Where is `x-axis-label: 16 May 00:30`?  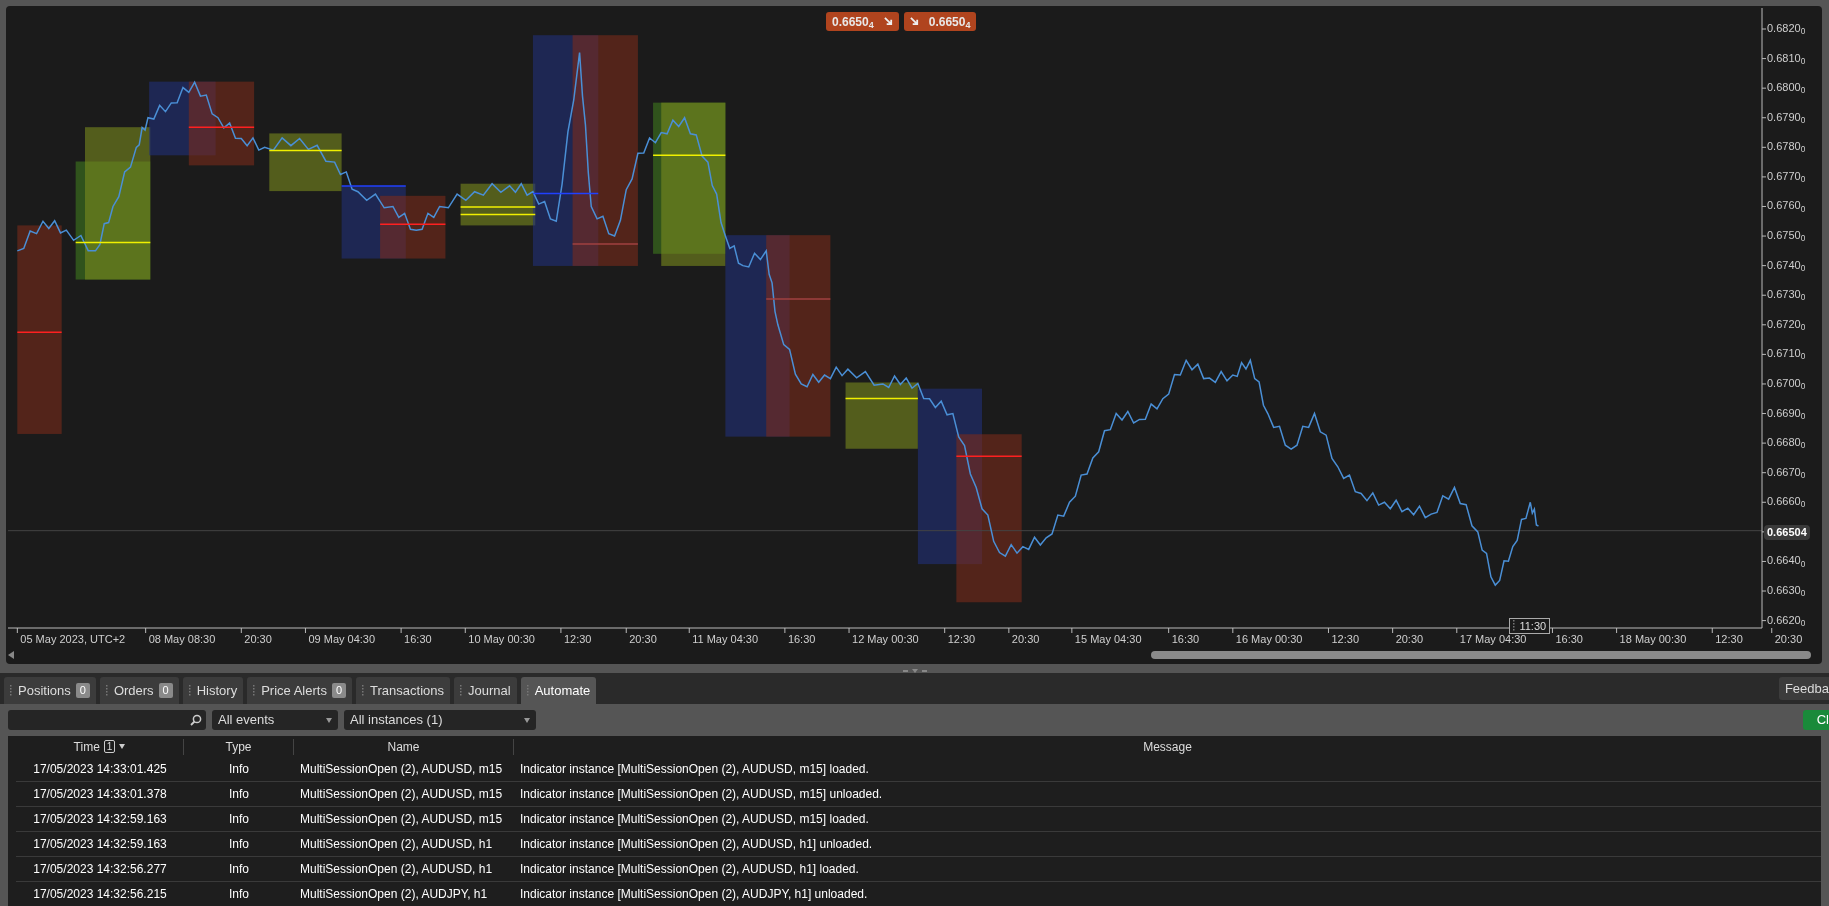 x-axis-label: 16 May 00:30 is located at coordinates (1269, 639).